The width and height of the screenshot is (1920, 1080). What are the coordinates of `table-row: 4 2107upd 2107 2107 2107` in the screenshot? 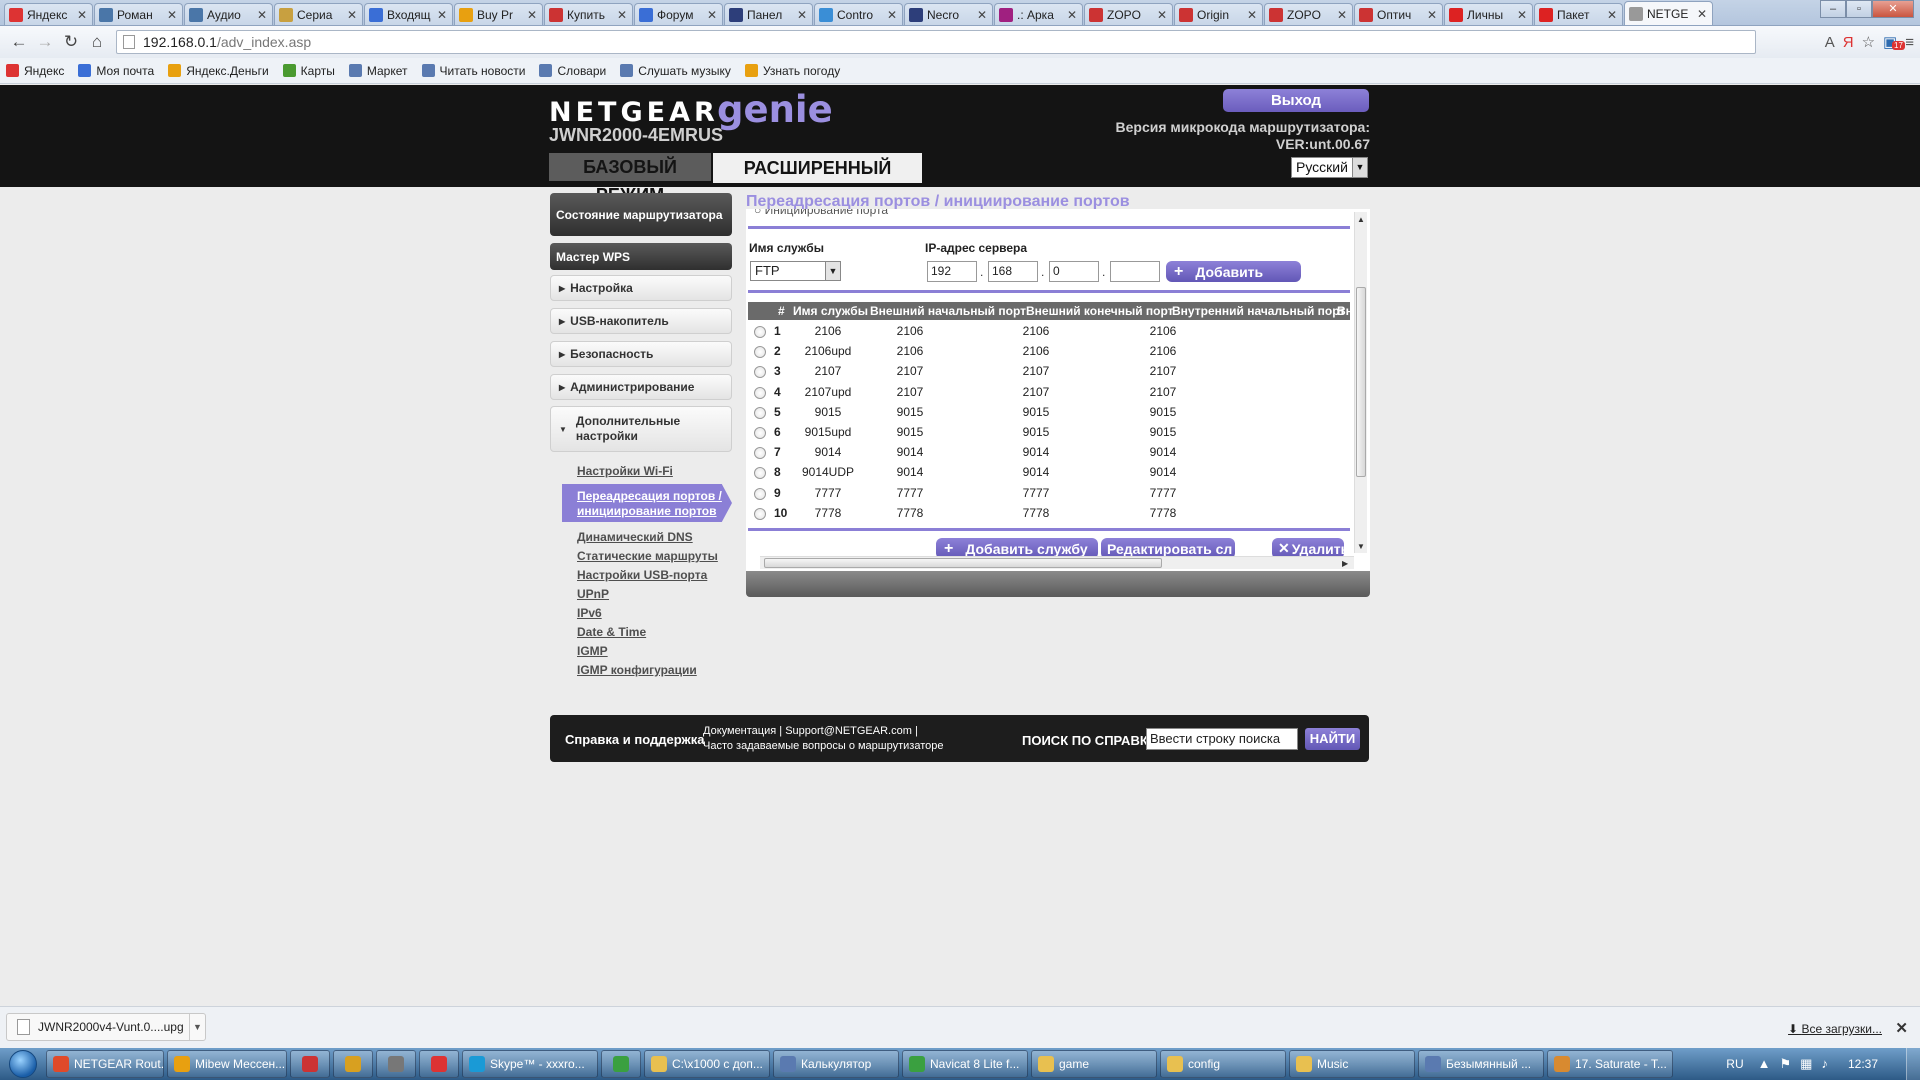 It's located at (1048, 391).